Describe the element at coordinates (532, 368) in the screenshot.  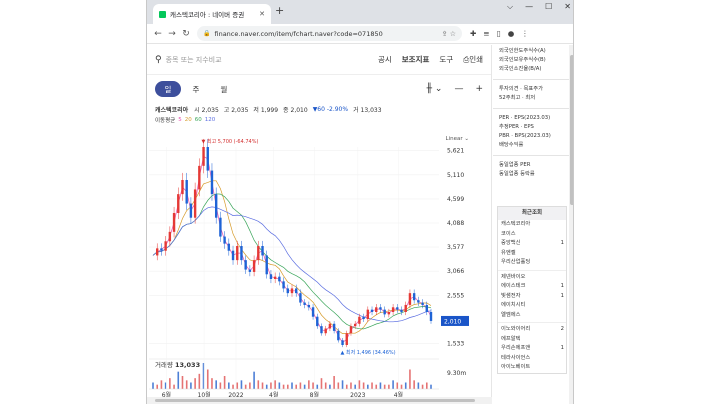
I see `recent-item: 아이노베이트` at that location.